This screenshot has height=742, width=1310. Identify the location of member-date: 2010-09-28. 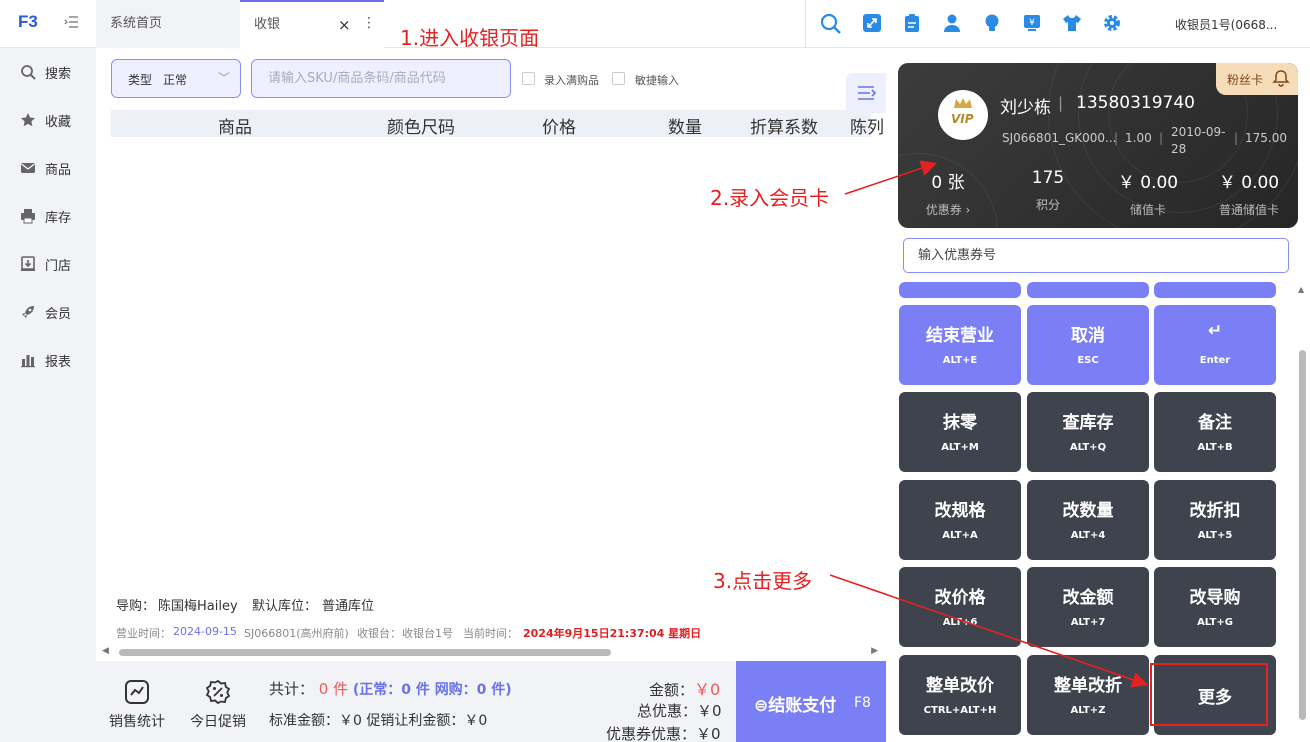
(1198, 140).